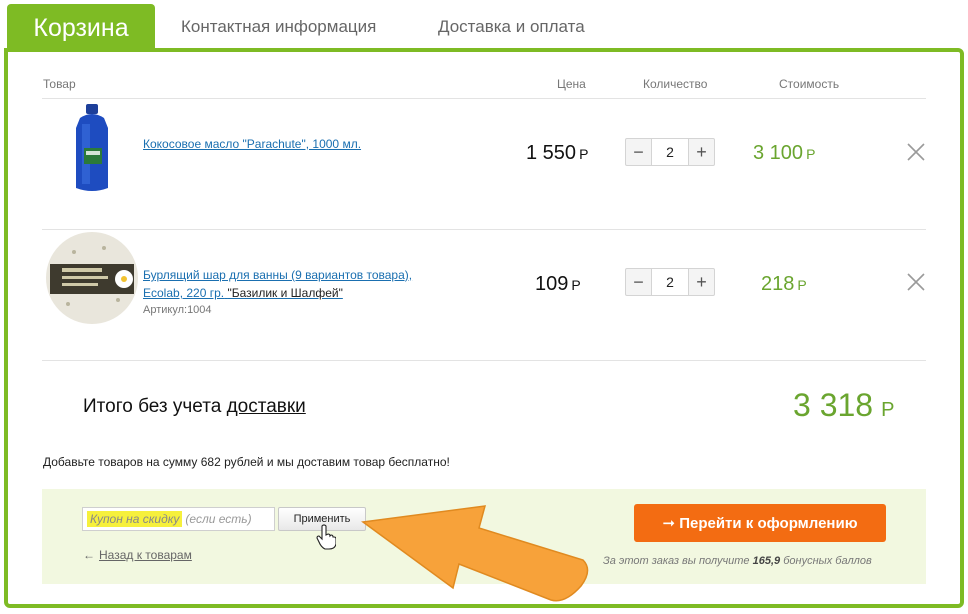  I want to click on tab-cart: Корзина, so click(81, 28).